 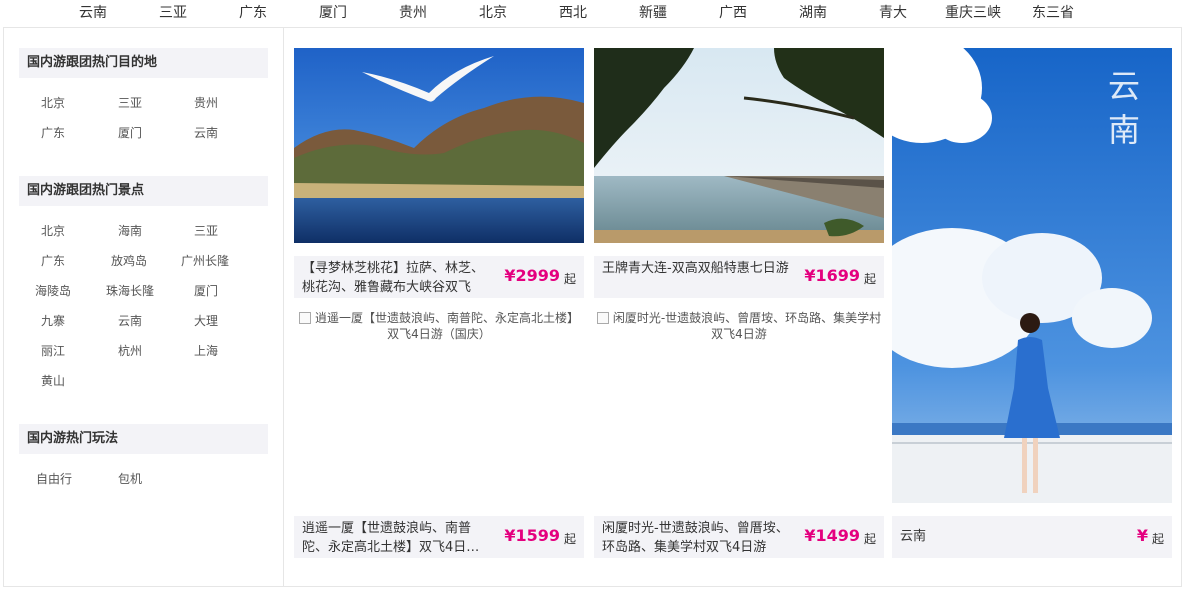 I want to click on region-link: 广西, so click(x=733, y=12).